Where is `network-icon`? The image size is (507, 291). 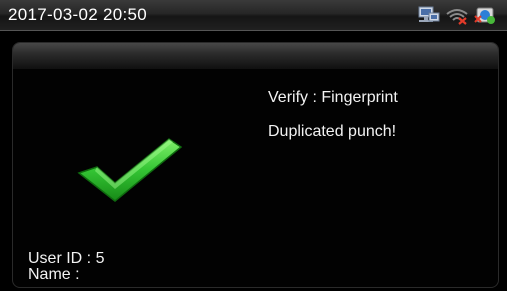
network-icon is located at coordinates (429, 14).